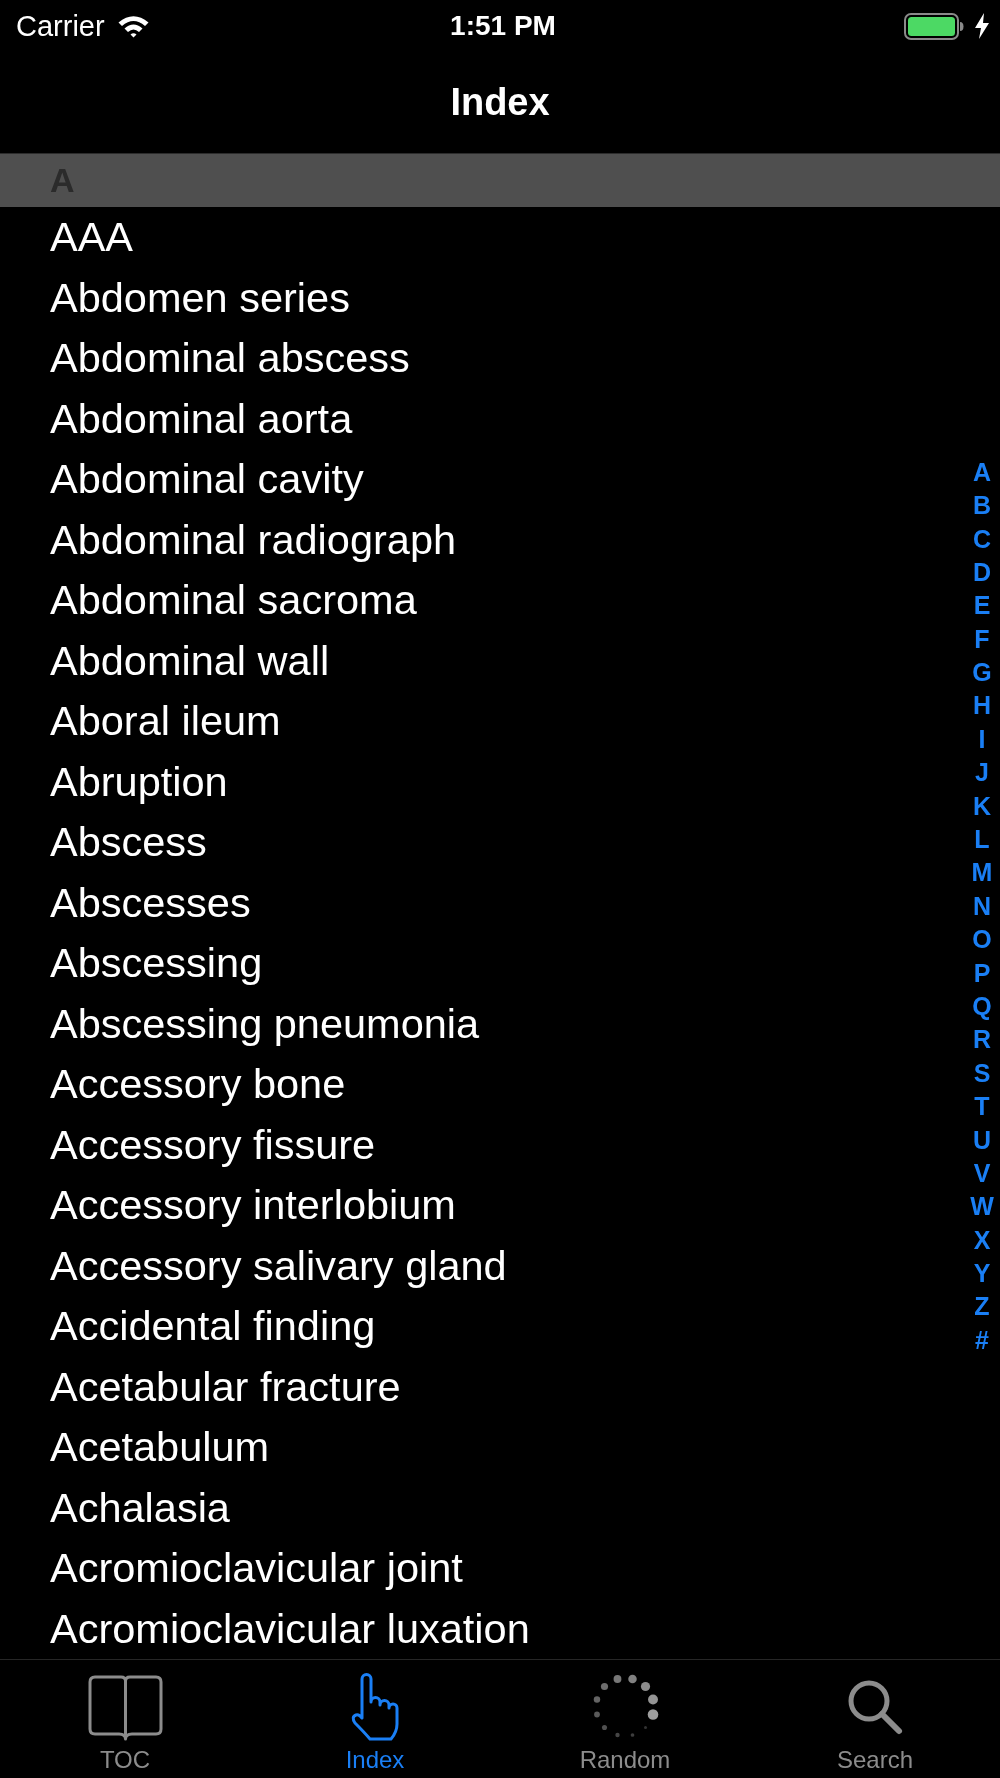 The height and width of the screenshot is (1778, 1000). I want to click on alphabet-jump-letter: G, so click(982, 673).